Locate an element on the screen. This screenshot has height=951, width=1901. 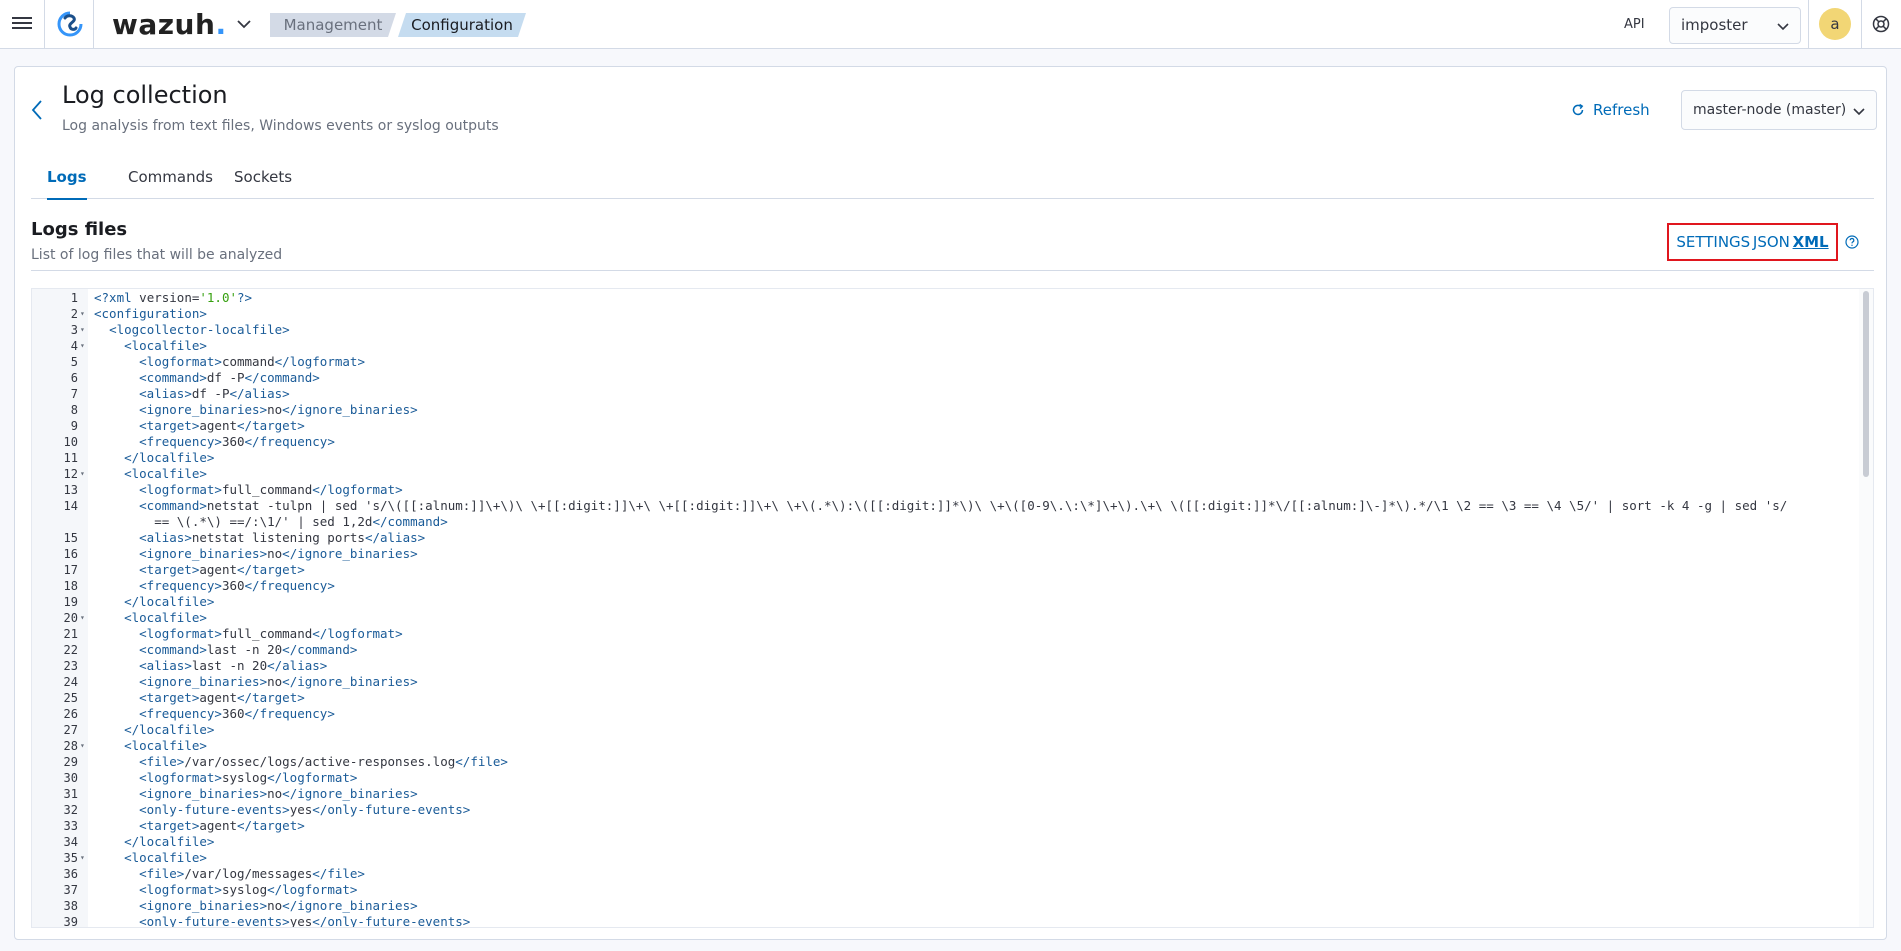
line-number: 11 is located at coordinates (70, 458).